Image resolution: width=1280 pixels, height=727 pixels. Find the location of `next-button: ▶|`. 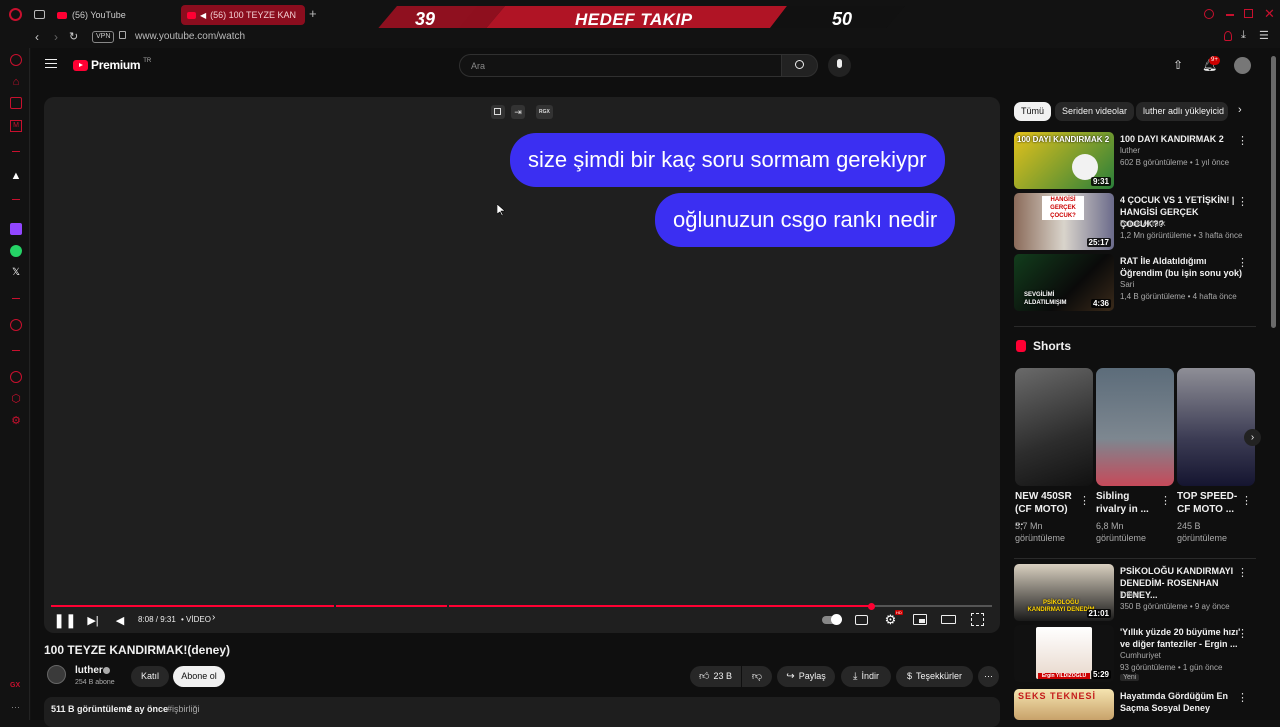

next-button: ▶| is located at coordinates (93, 620).